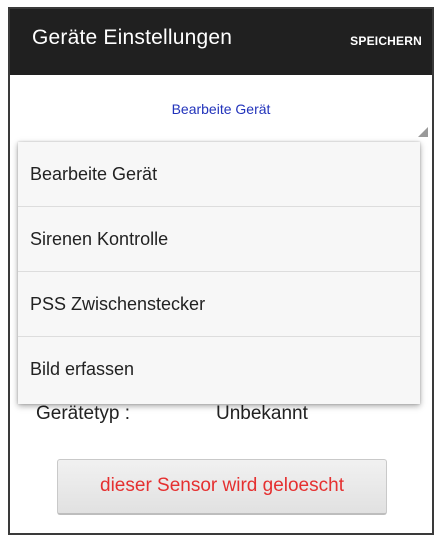  I want to click on device-type-label: Gerätetyp :, so click(83, 413).